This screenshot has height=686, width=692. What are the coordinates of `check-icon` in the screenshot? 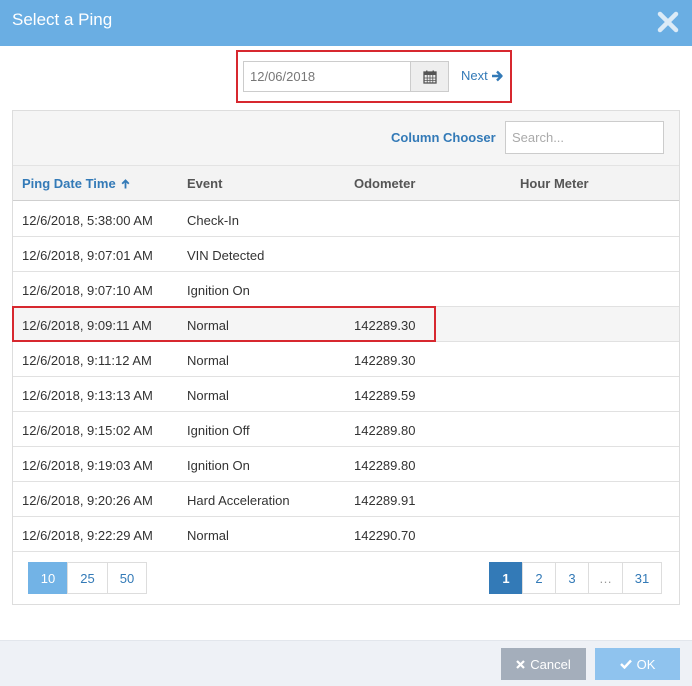 It's located at (625, 664).